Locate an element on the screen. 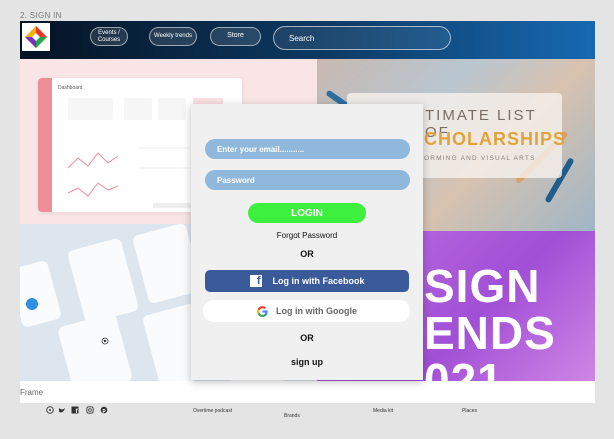 Image resolution: width=614 pixels, height=439 pixels. design-trends-line-1: SIGN is located at coordinates (482, 286).